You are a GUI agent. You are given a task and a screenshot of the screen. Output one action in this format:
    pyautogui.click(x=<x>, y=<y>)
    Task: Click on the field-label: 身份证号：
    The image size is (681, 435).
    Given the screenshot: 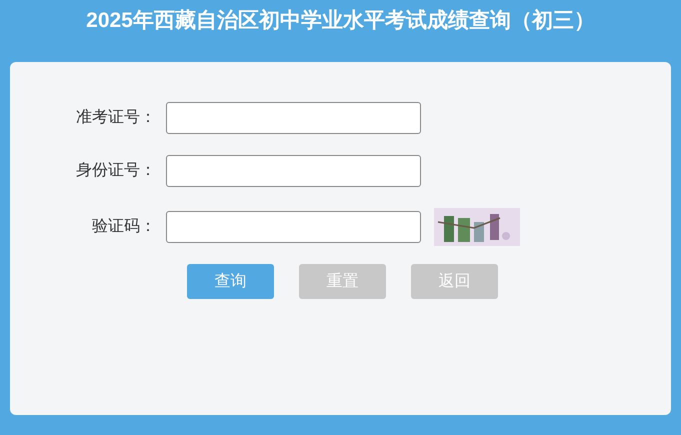 What is the action you would take?
    pyautogui.click(x=115, y=171)
    